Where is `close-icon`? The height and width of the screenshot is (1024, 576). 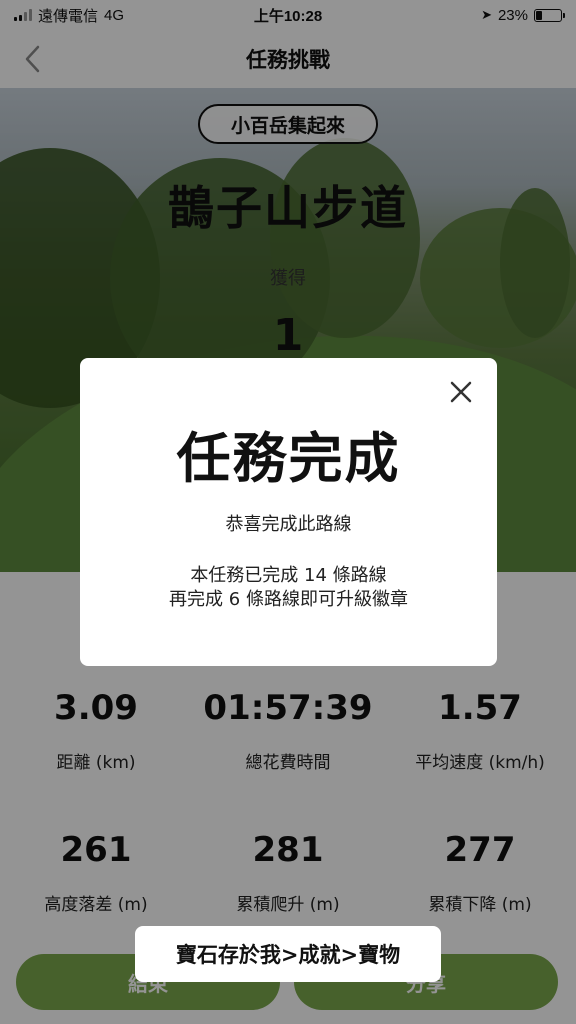
close-icon is located at coordinates (461, 392).